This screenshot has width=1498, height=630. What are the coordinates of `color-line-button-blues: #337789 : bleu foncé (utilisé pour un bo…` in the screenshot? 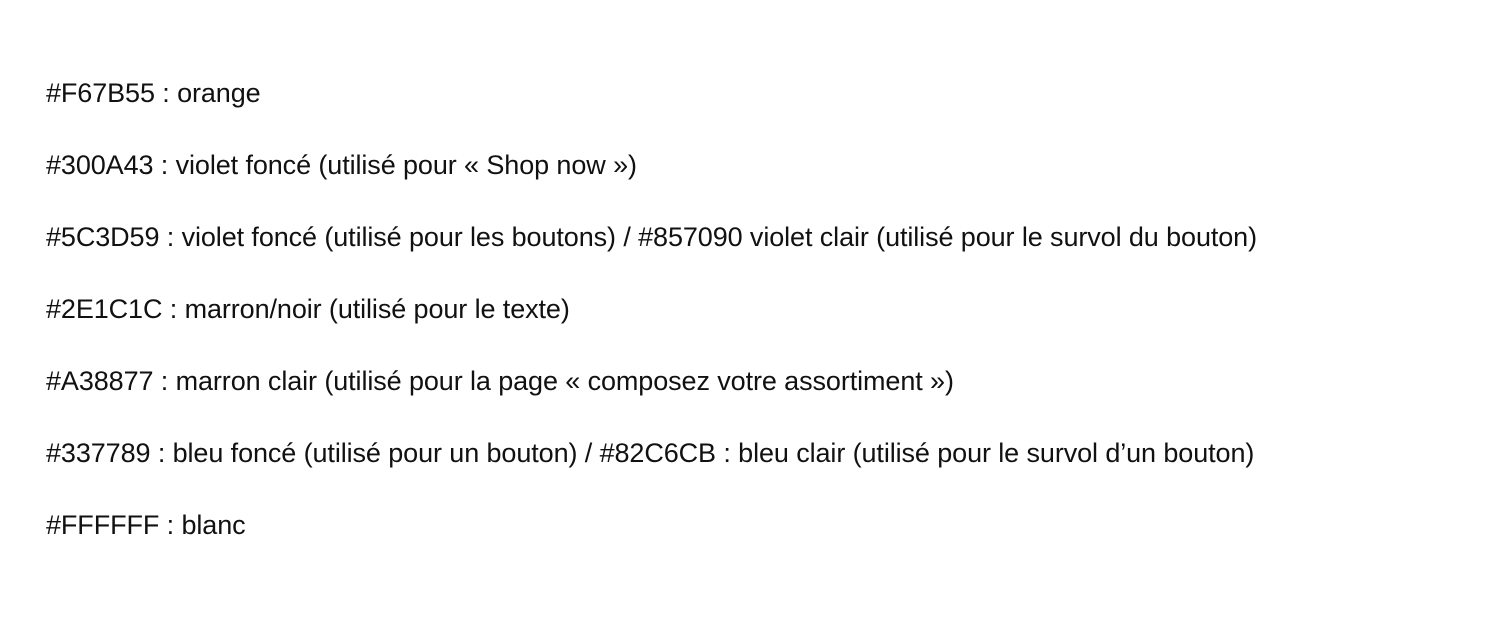 It's located at (650, 453).